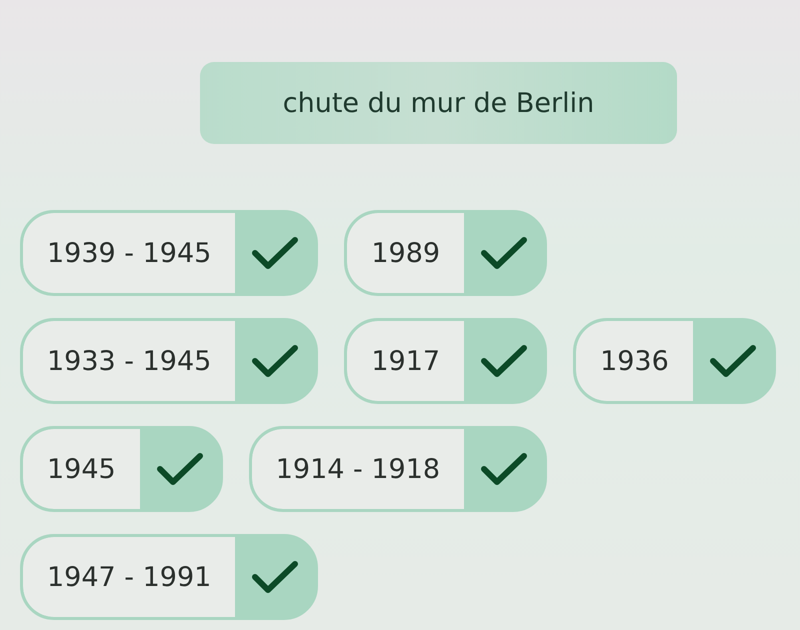 This screenshot has width=800, height=630. I want to click on answer-text: 1936, so click(634, 361).